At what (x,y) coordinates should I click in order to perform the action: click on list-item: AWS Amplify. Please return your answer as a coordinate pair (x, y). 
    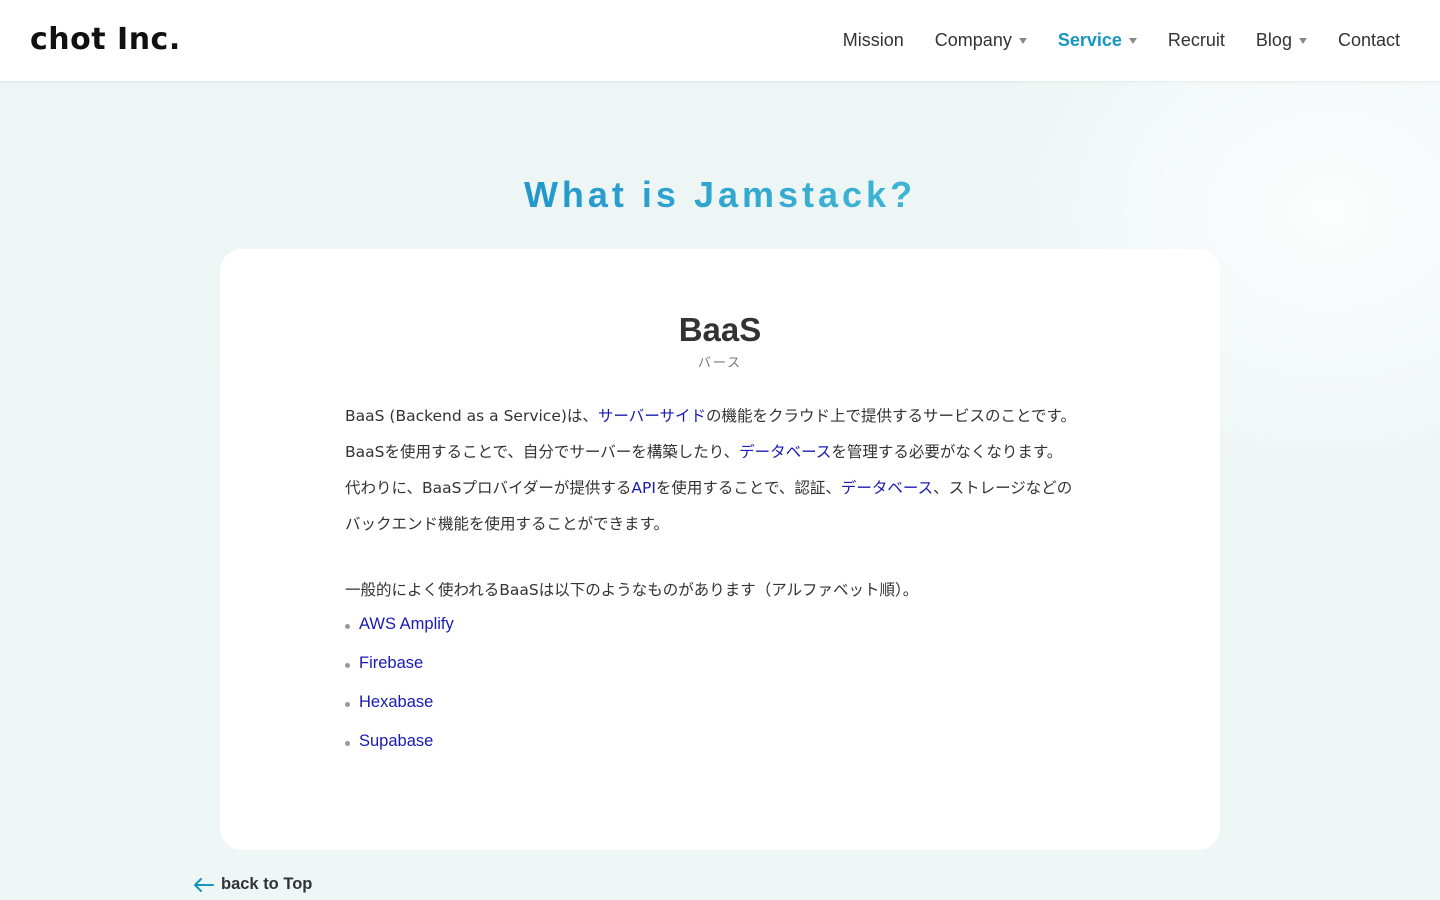
    Looking at the image, I should click on (399, 624).